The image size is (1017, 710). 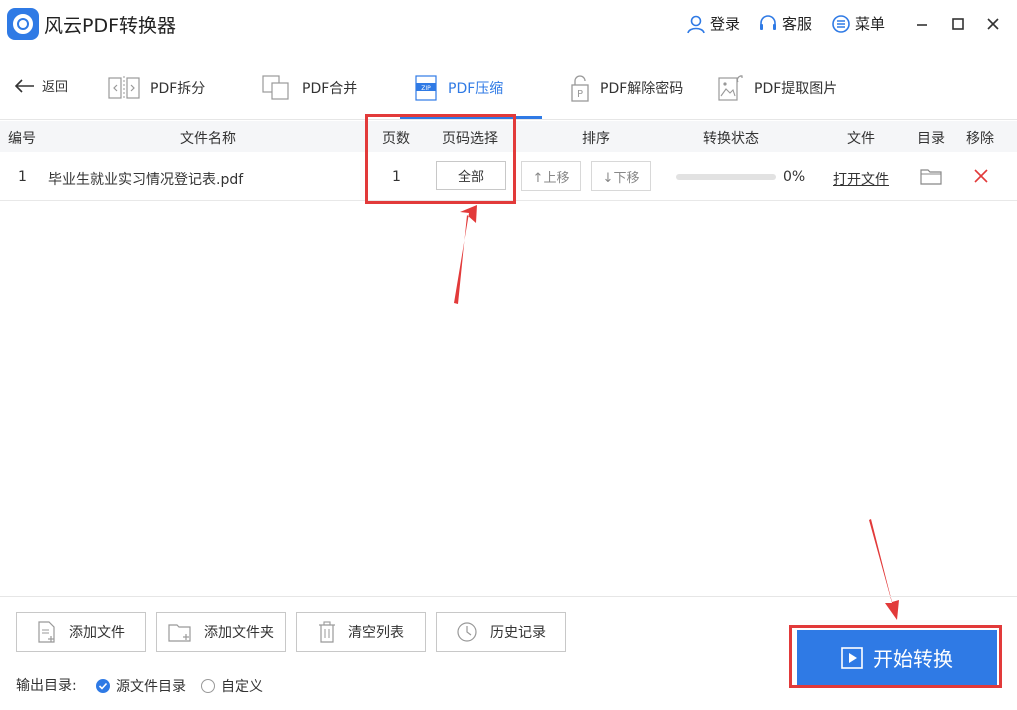 What do you see at coordinates (376, 633) in the screenshot?
I see `clear-list-label: 清空列表` at bounding box center [376, 633].